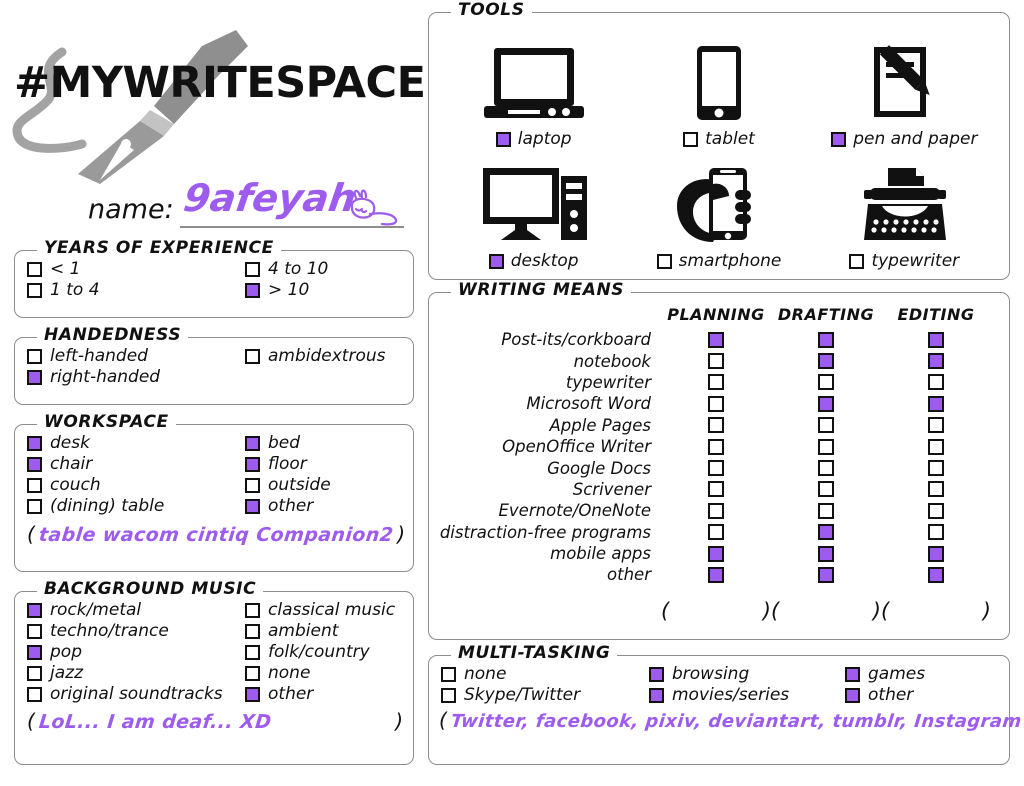 This screenshot has height=786, width=1024. What do you see at coordinates (252, 694) in the screenshot?
I see `checkbox-music-other` at bounding box center [252, 694].